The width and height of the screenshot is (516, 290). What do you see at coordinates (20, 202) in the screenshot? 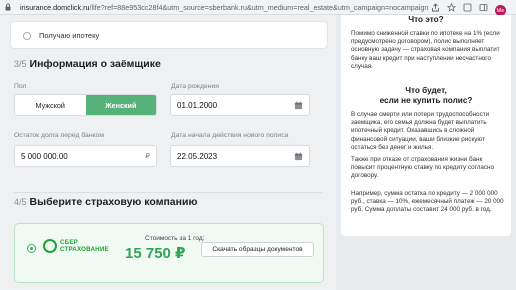
I see `company-step-number: 4/5` at bounding box center [20, 202].